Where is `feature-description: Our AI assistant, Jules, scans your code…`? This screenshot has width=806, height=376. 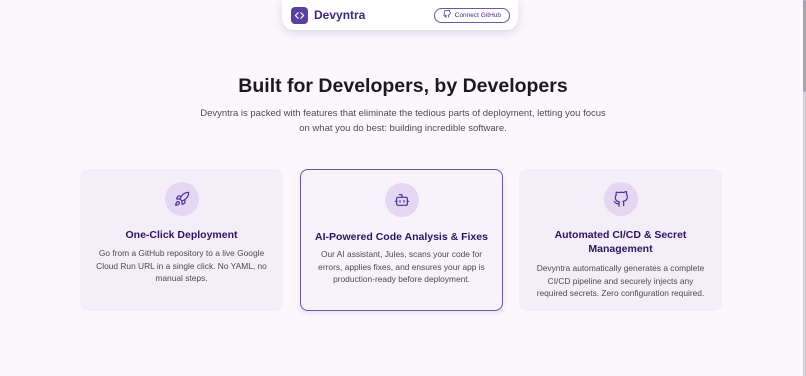
feature-description: Our AI assistant, Jules, scans your code… is located at coordinates (401, 267).